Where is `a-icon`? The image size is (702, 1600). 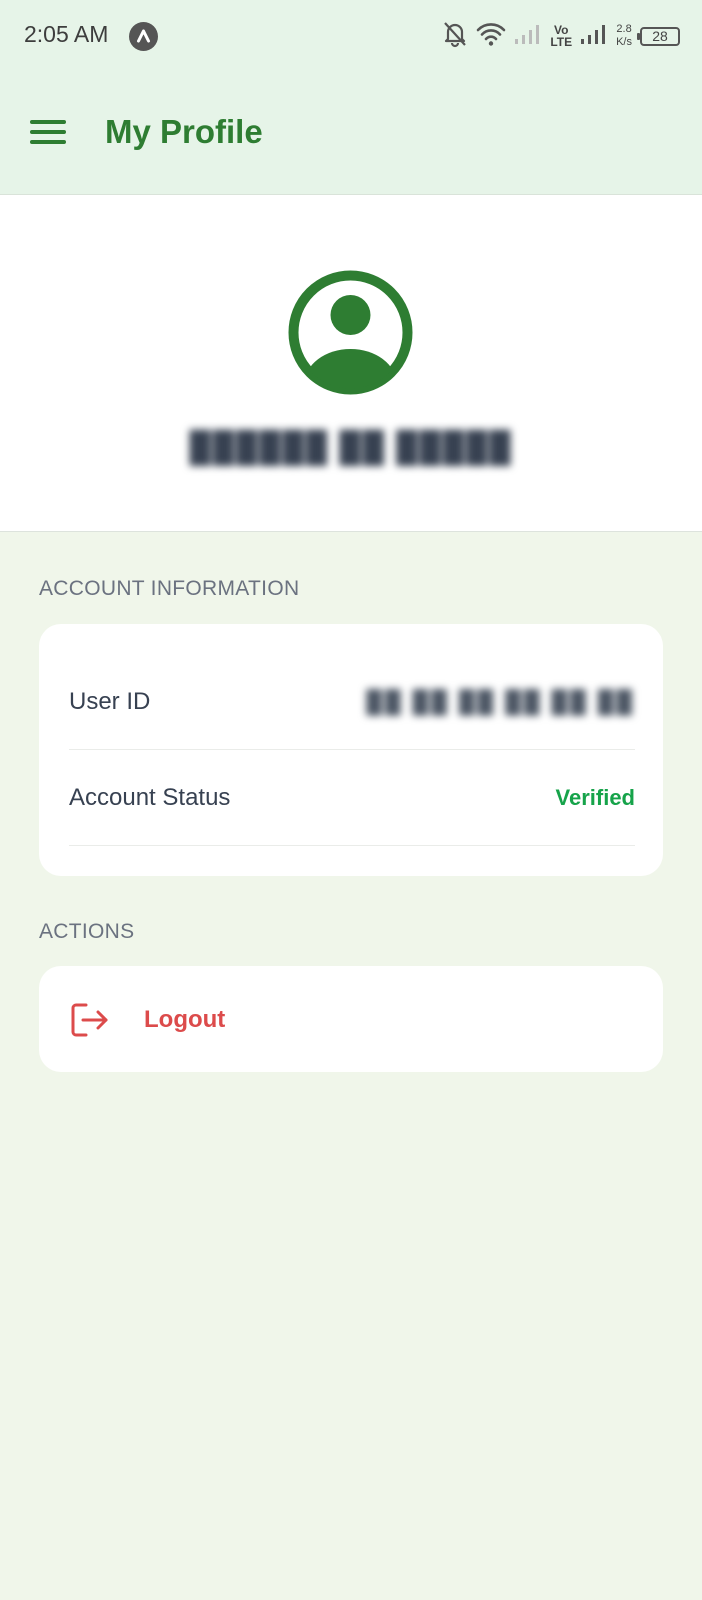
a-icon is located at coordinates (143, 36).